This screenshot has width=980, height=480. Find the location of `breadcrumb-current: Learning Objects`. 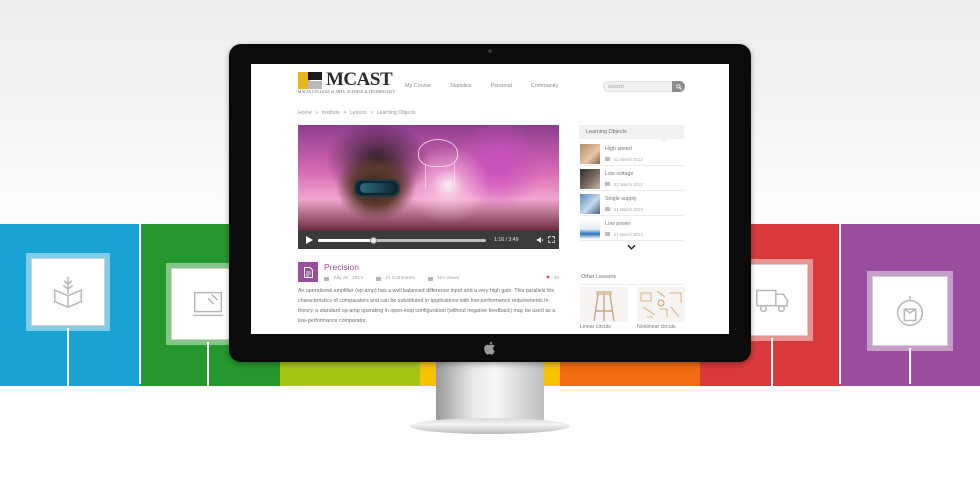

breadcrumb-current: Learning Objects is located at coordinates (396, 113).